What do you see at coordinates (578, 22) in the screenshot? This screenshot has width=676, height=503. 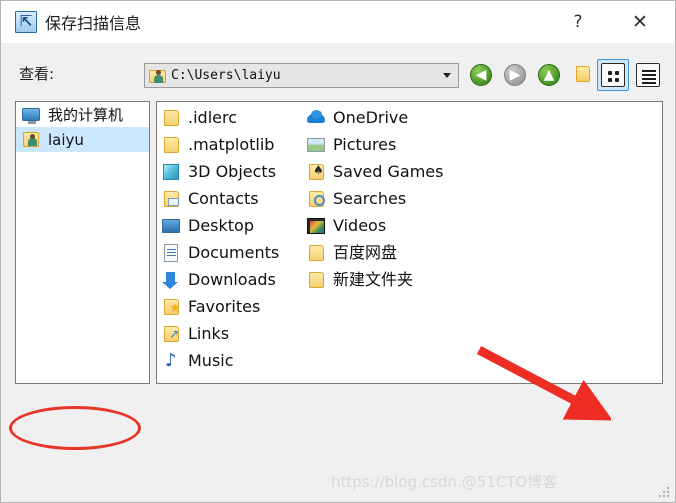 I see `help-button: ?` at bounding box center [578, 22].